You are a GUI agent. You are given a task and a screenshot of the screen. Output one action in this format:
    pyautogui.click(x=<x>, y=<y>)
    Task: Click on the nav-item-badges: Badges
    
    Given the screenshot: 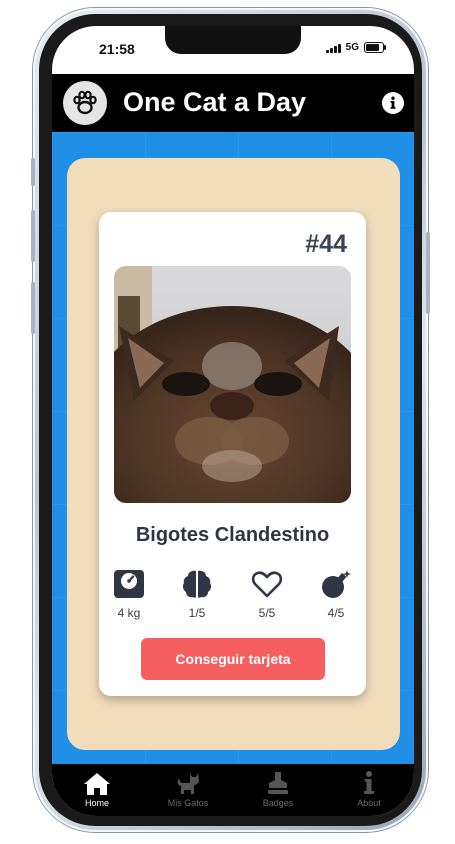 What is the action you would take?
    pyautogui.click(x=278, y=788)
    